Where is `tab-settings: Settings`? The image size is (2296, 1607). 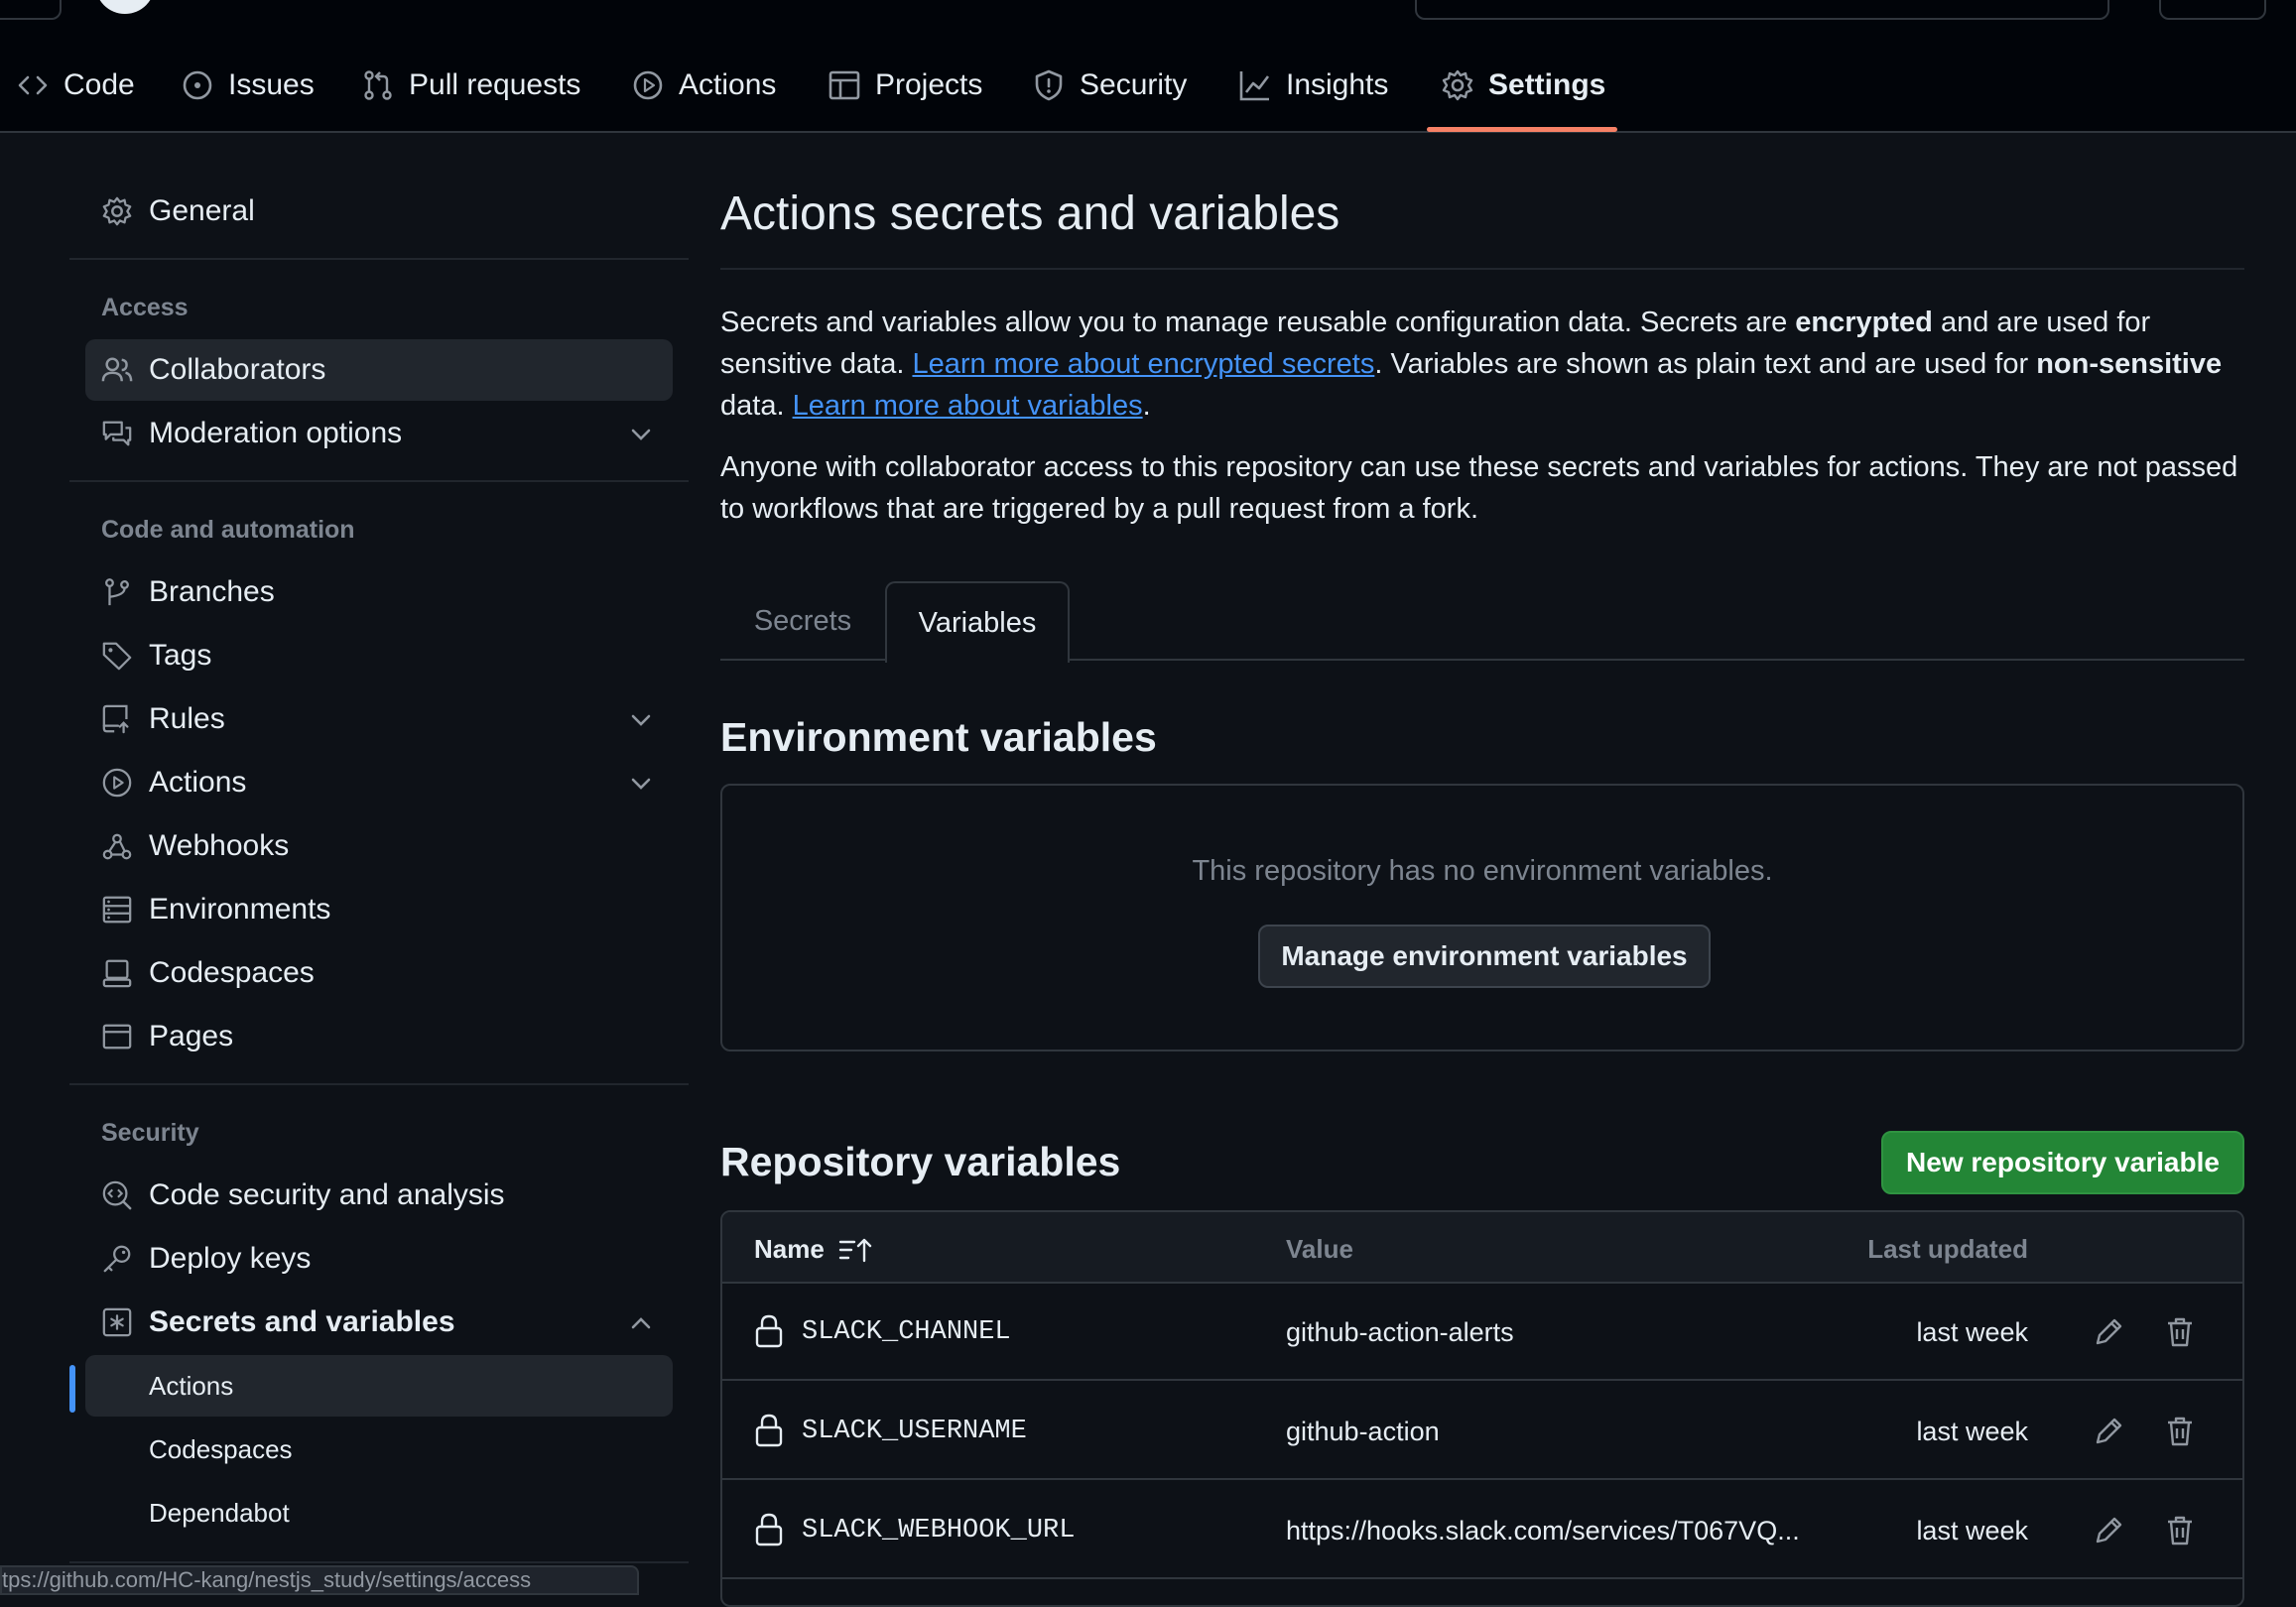 tab-settings: Settings is located at coordinates (1523, 85).